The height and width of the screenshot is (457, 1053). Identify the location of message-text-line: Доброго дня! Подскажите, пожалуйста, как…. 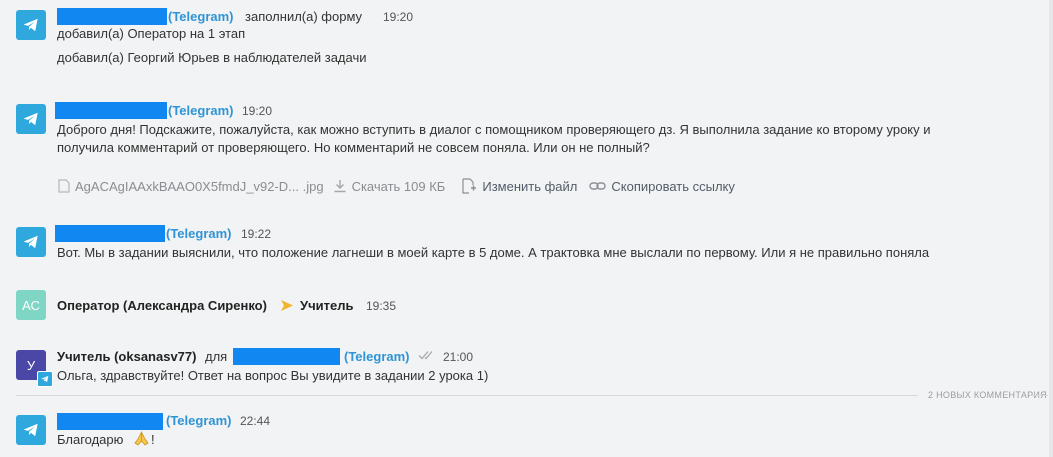
(494, 129).